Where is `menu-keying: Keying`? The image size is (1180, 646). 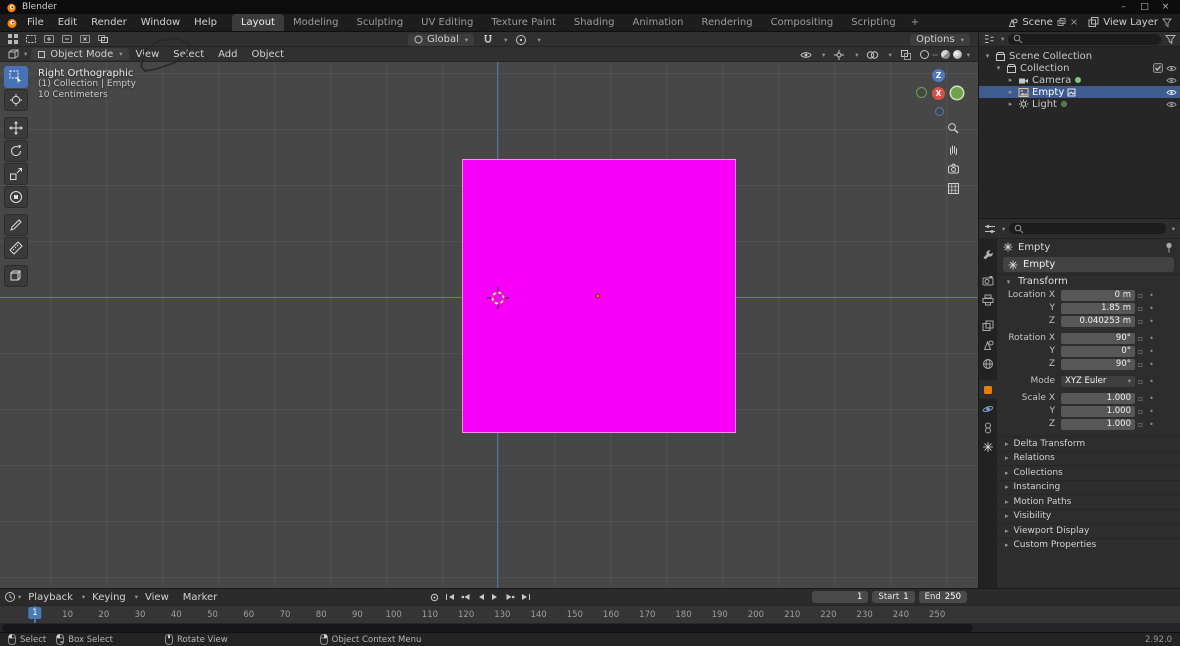 menu-keying: Keying is located at coordinates (109, 597).